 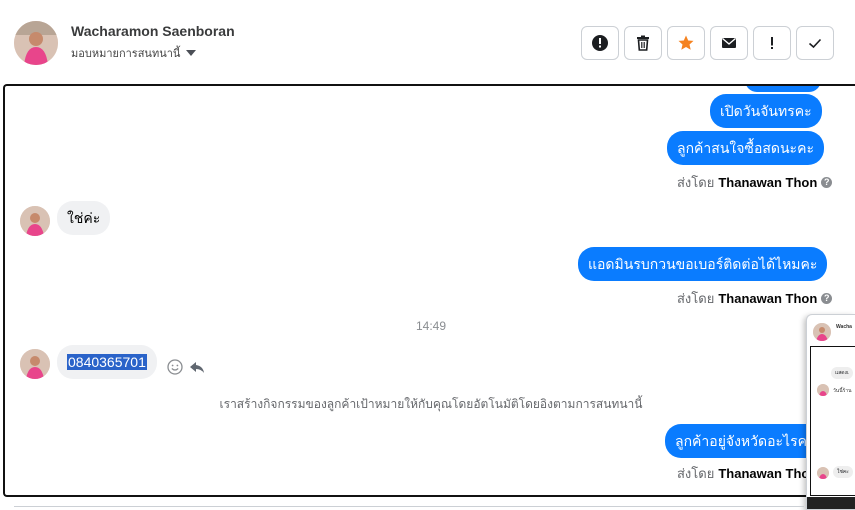 I want to click on conversation-toolbar, so click(x=707, y=43).